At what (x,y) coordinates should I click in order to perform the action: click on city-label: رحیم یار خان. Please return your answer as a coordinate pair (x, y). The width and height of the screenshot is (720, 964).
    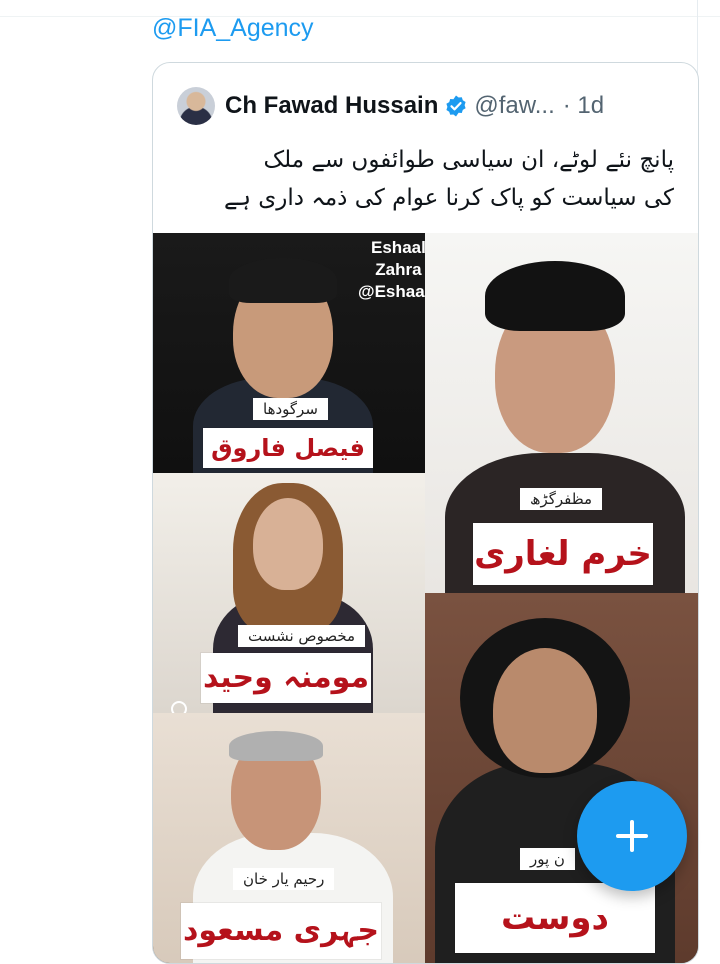
    Looking at the image, I should click on (284, 879).